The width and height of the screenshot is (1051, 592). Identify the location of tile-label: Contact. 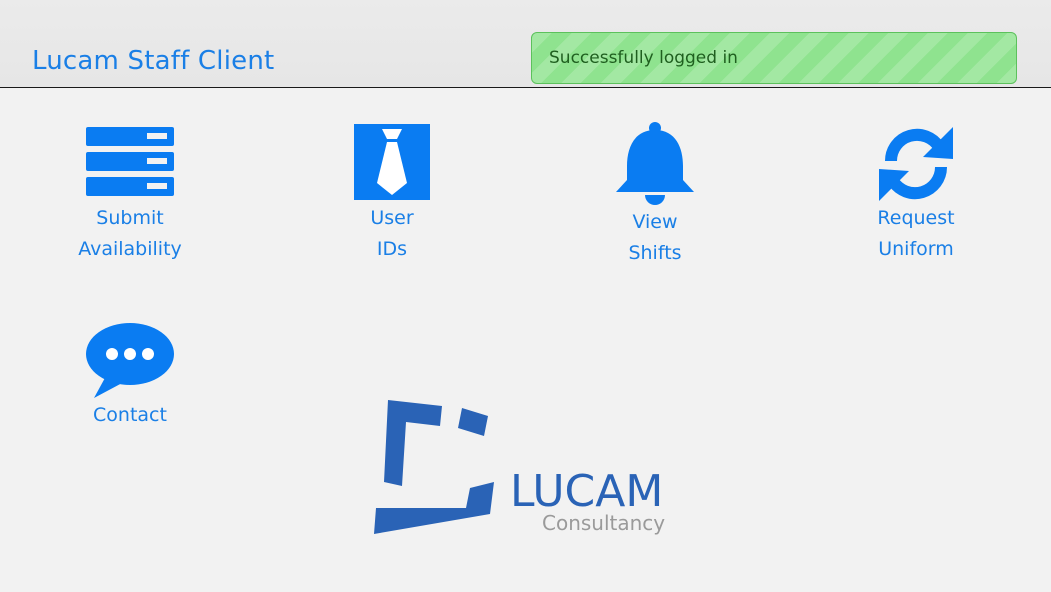
(130, 415).